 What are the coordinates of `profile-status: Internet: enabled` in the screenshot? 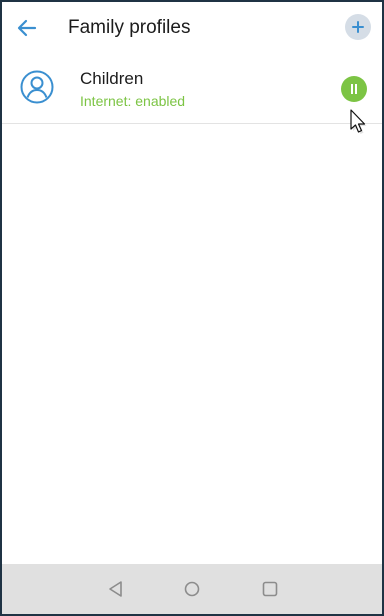 It's located at (133, 101).